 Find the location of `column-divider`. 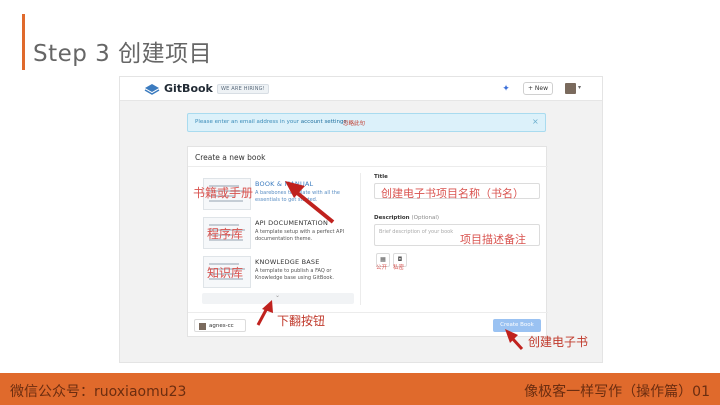

column-divider is located at coordinates (360, 239).